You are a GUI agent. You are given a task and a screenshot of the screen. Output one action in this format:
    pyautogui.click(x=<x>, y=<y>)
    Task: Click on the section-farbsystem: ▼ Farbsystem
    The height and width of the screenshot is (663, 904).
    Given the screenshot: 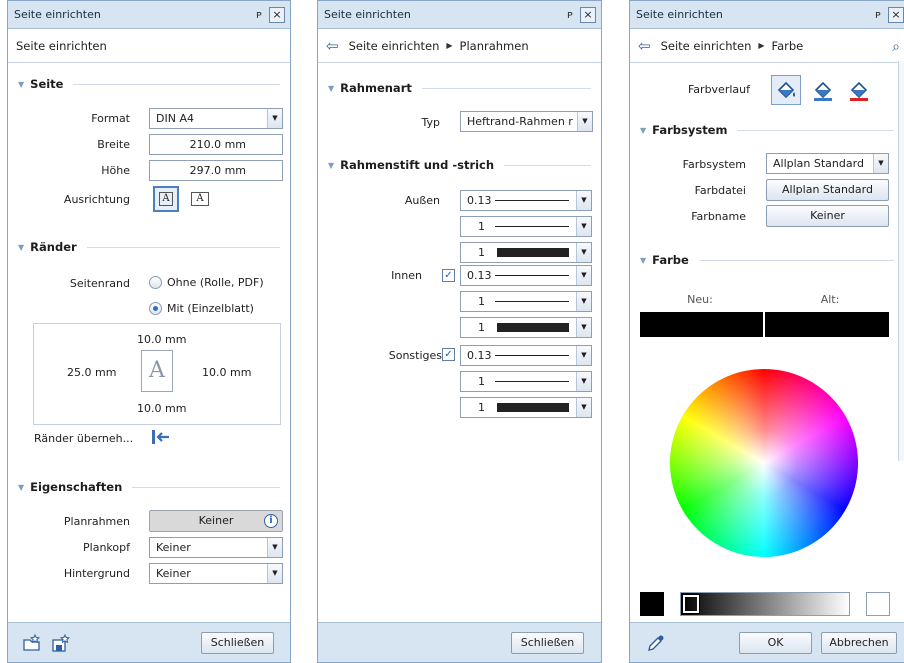 What is the action you would take?
    pyautogui.click(x=767, y=130)
    